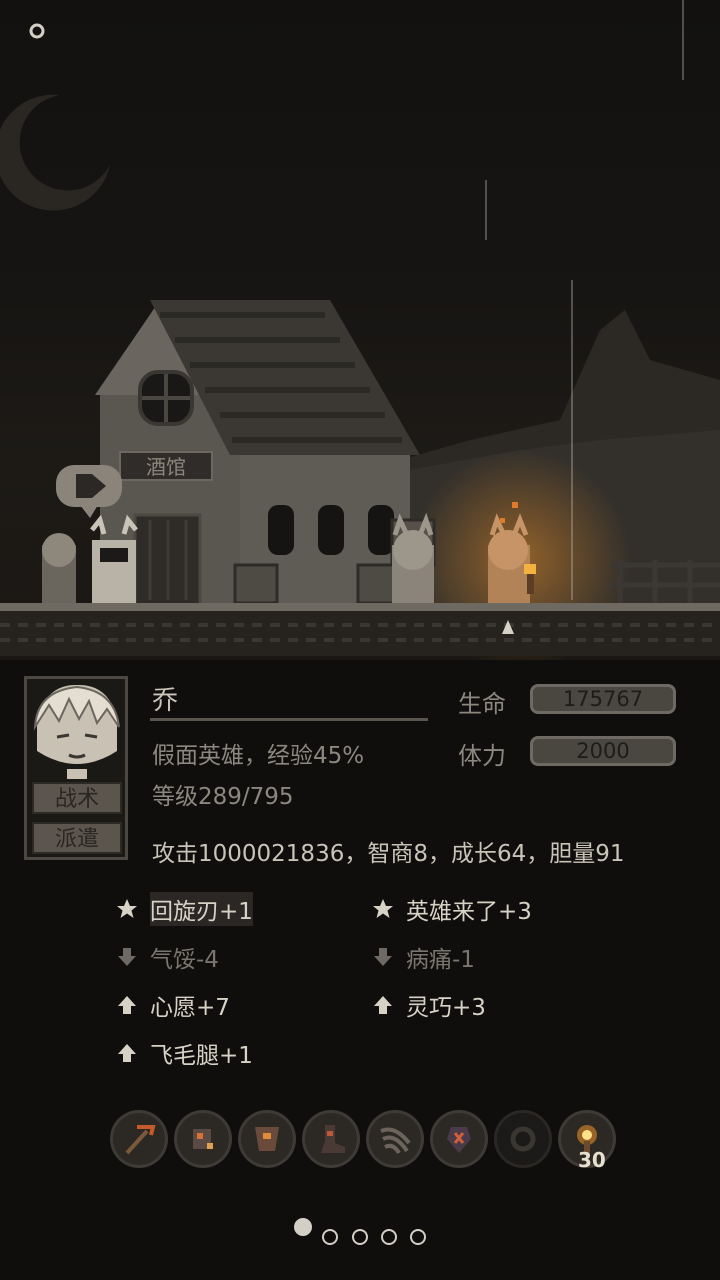  What do you see at coordinates (603, 699) in the screenshot?
I see `hp-bar: 175767` at bounding box center [603, 699].